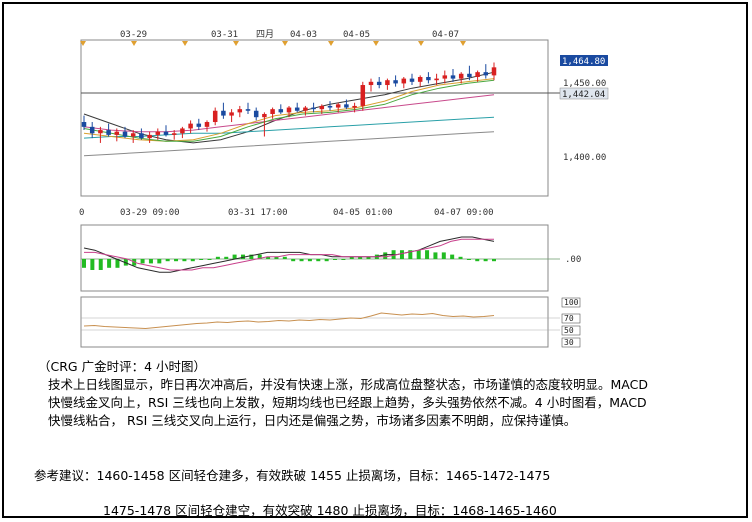 The height and width of the screenshot is (522, 752). What do you see at coordinates (150, 213) in the screenshot?
I see `time-label: 03-29 09:00` at bounding box center [150, 213].